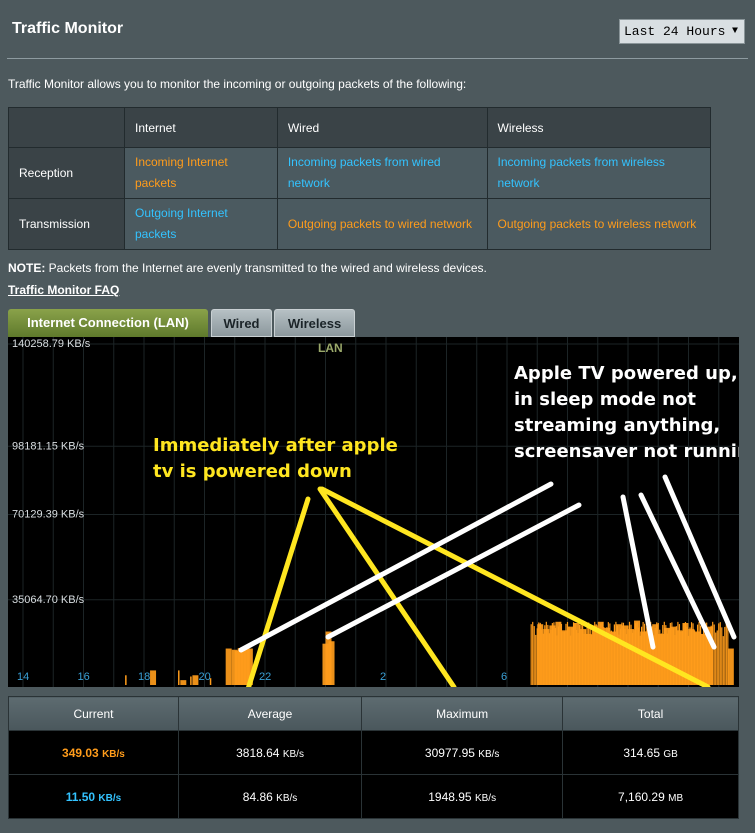  Describe the element at coordinates (650, 713) in the screenshot. I see `stats-header-total: Total` at that location.